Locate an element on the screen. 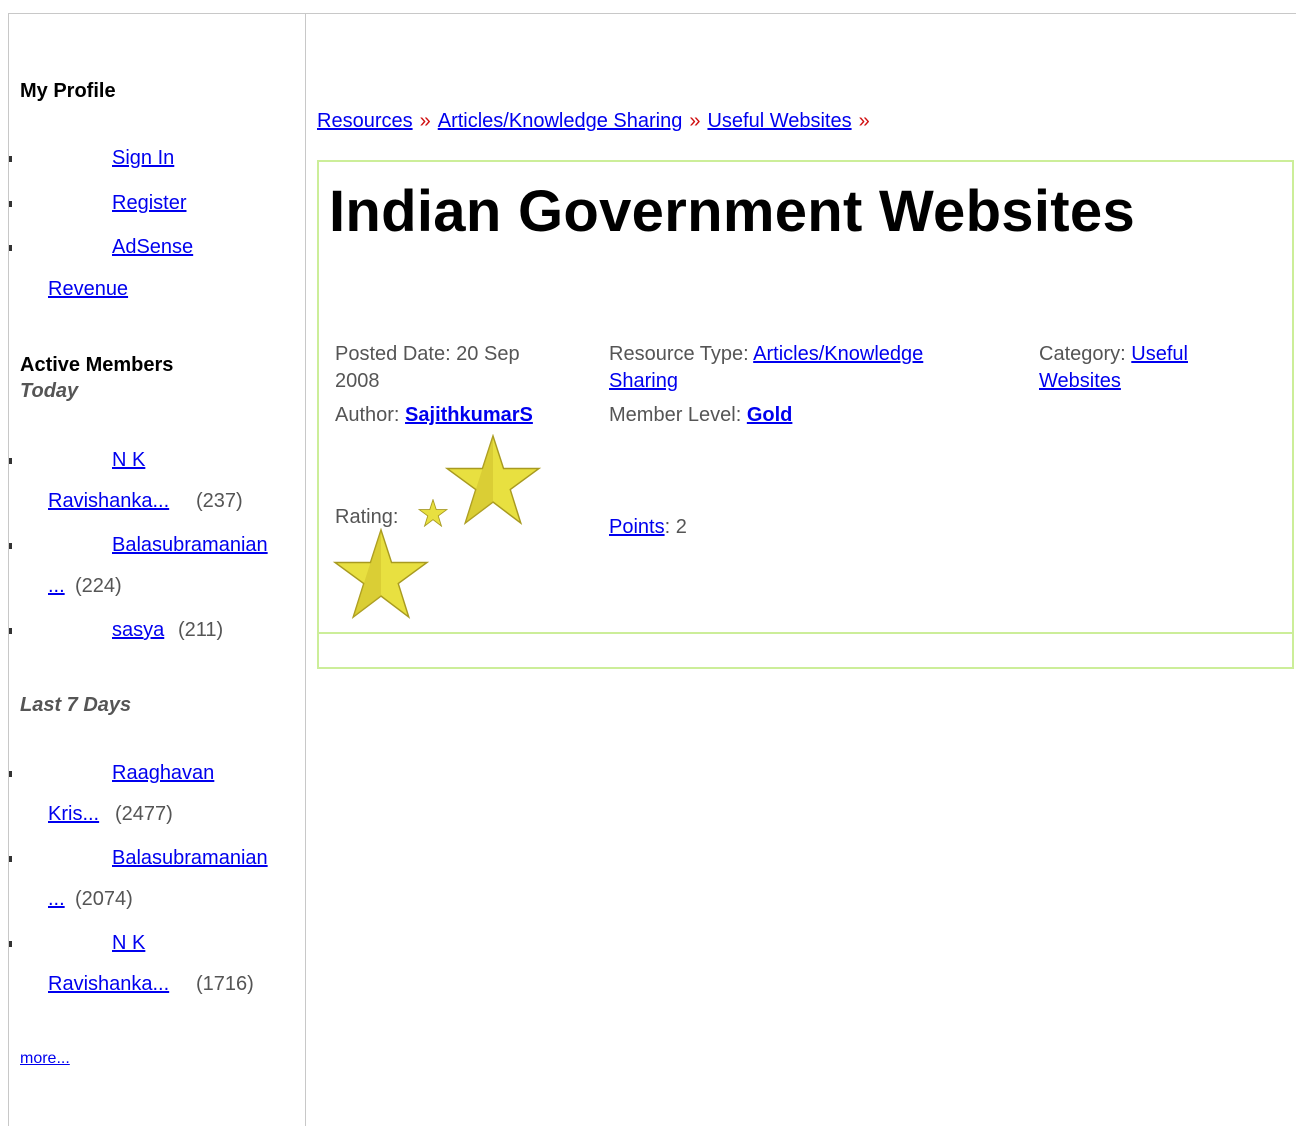 This screenshot has width=1296, height=1126. posted-date: Posted Date: 20 Sep 2008 is located at coordinates (427, 368).